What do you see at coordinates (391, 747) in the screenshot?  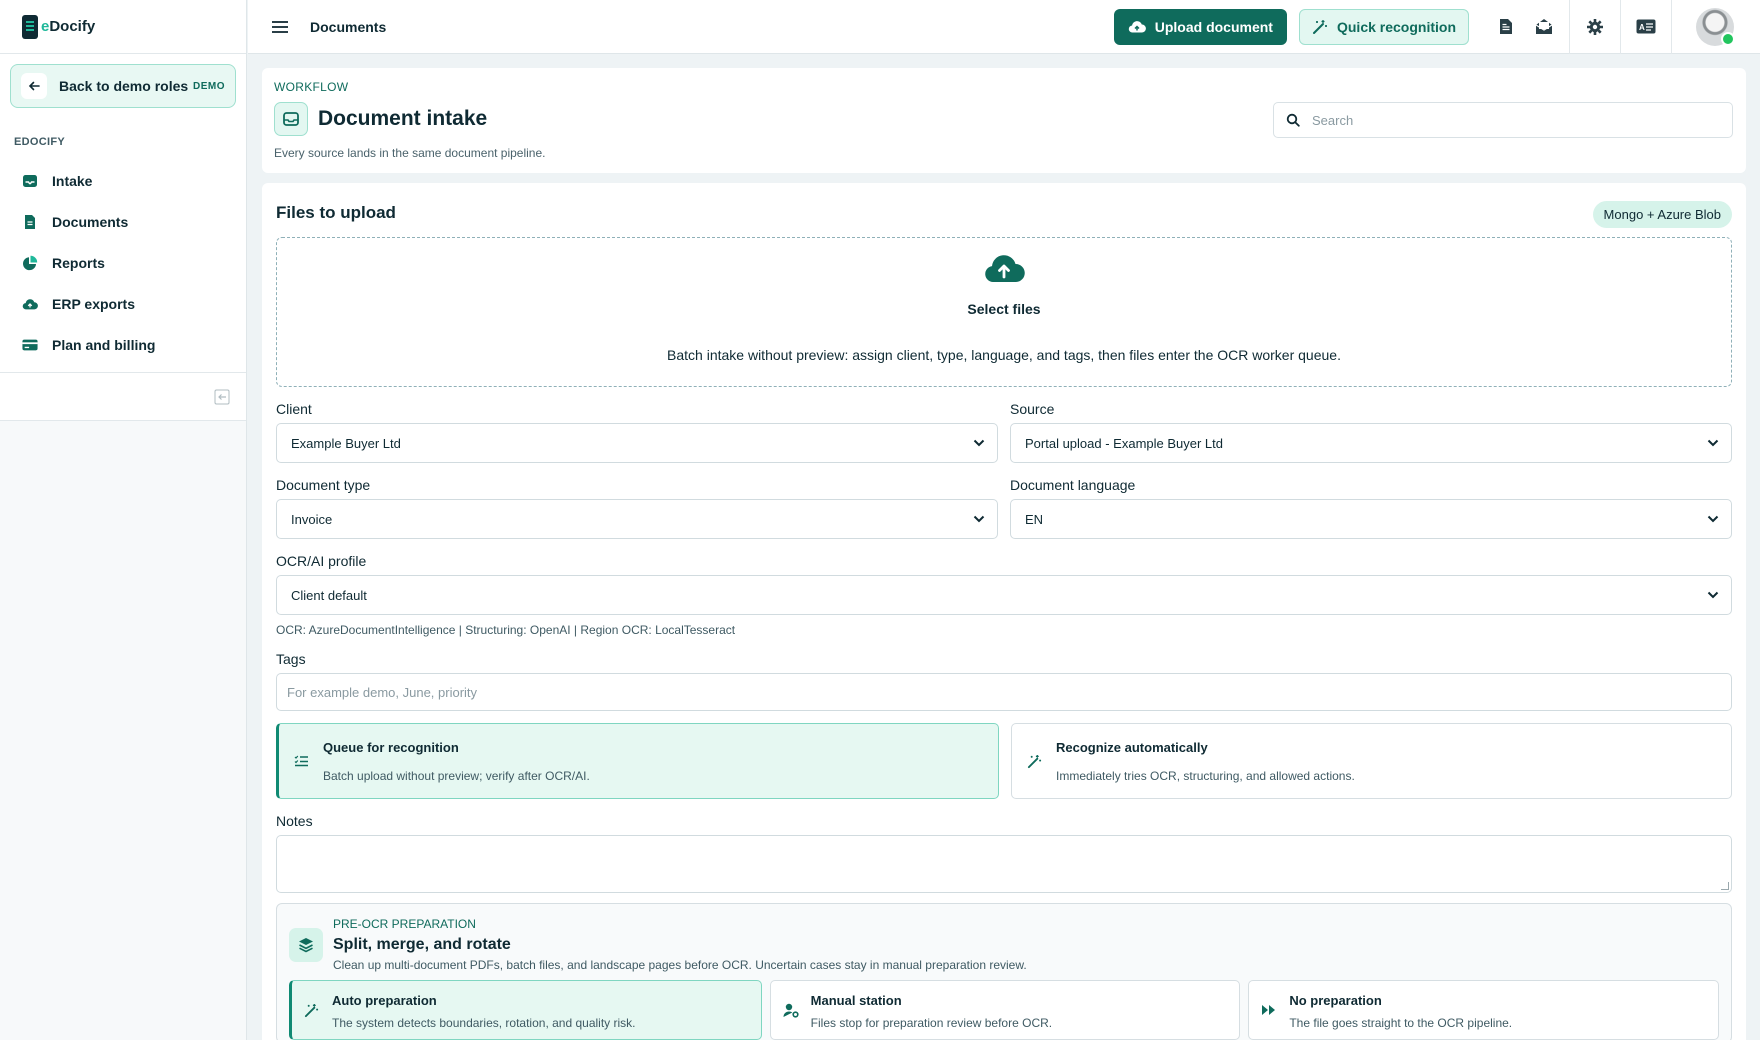 I see `mode-title: Queue for recognition` at bounding box center [391, 747].